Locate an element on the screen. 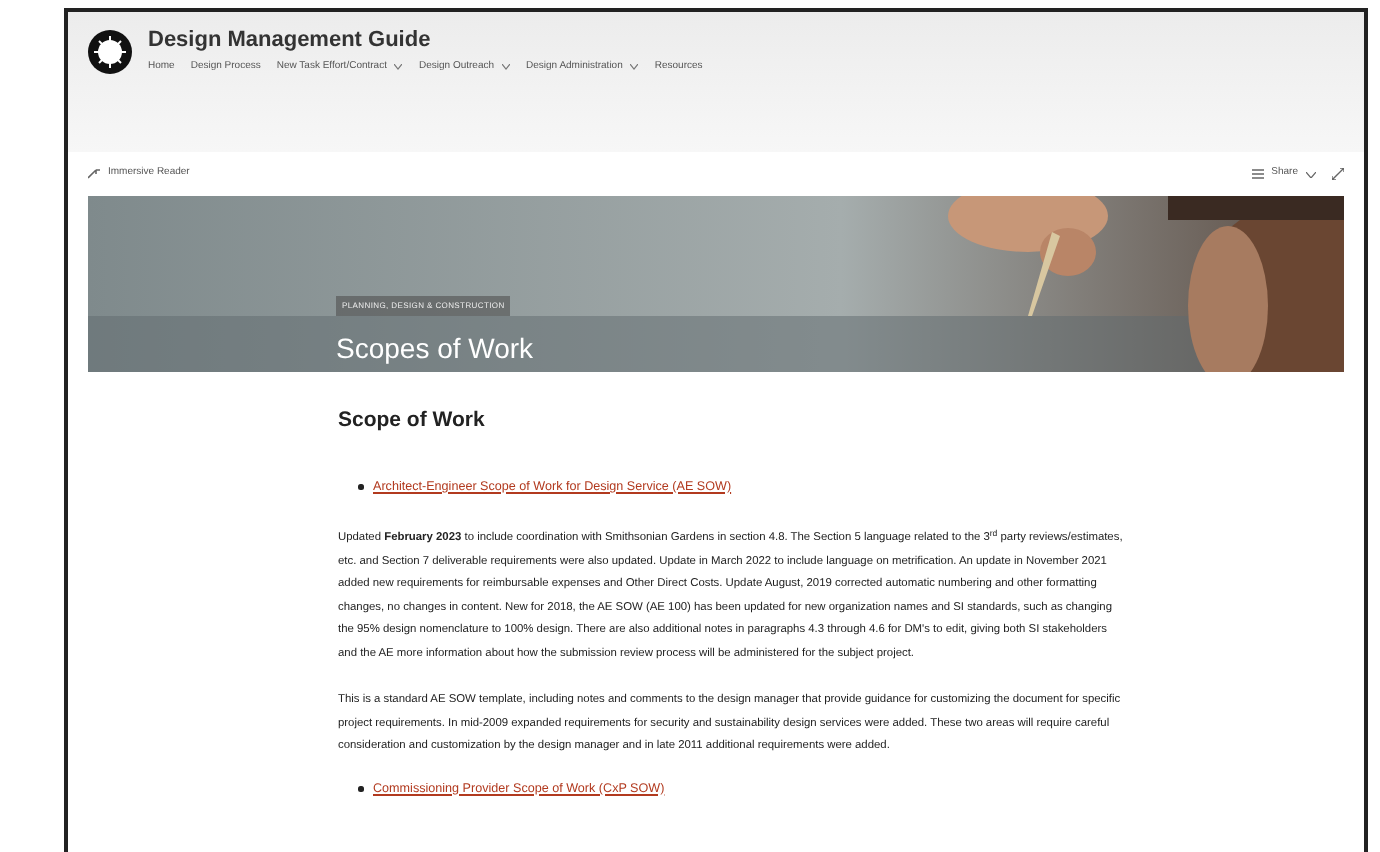  expand-icon is located at coordinates (1338, 174).